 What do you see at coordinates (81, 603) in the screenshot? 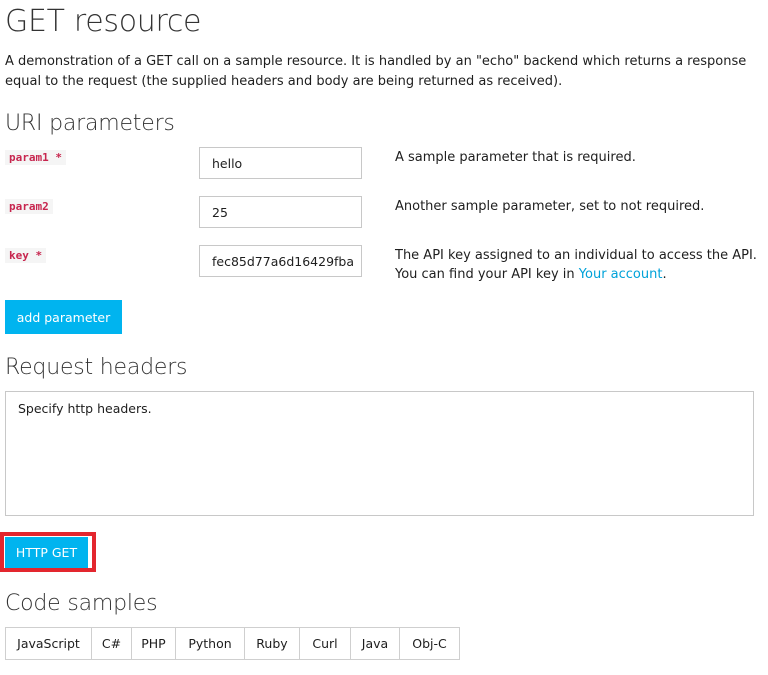
I see `code-samples-heading: Code samples` at bounding box center [81, 603].